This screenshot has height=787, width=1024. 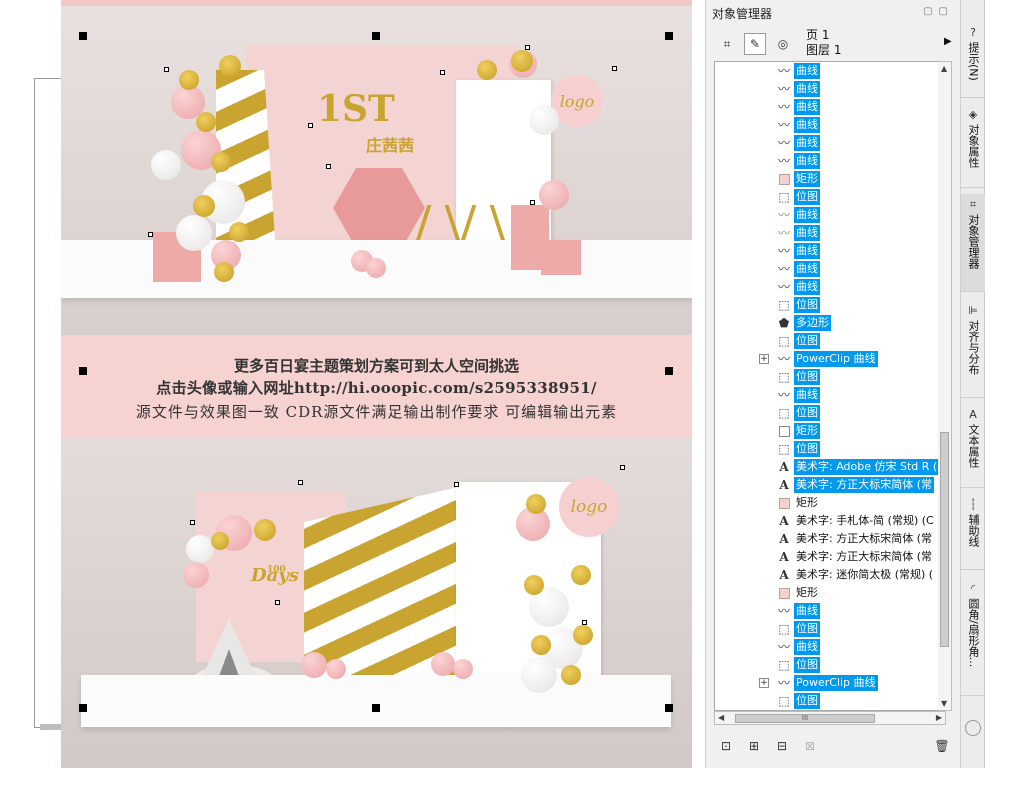 I want to click on tree-horizontal-scrollbar: ◀ III ▶, so click(x=830, y=718).